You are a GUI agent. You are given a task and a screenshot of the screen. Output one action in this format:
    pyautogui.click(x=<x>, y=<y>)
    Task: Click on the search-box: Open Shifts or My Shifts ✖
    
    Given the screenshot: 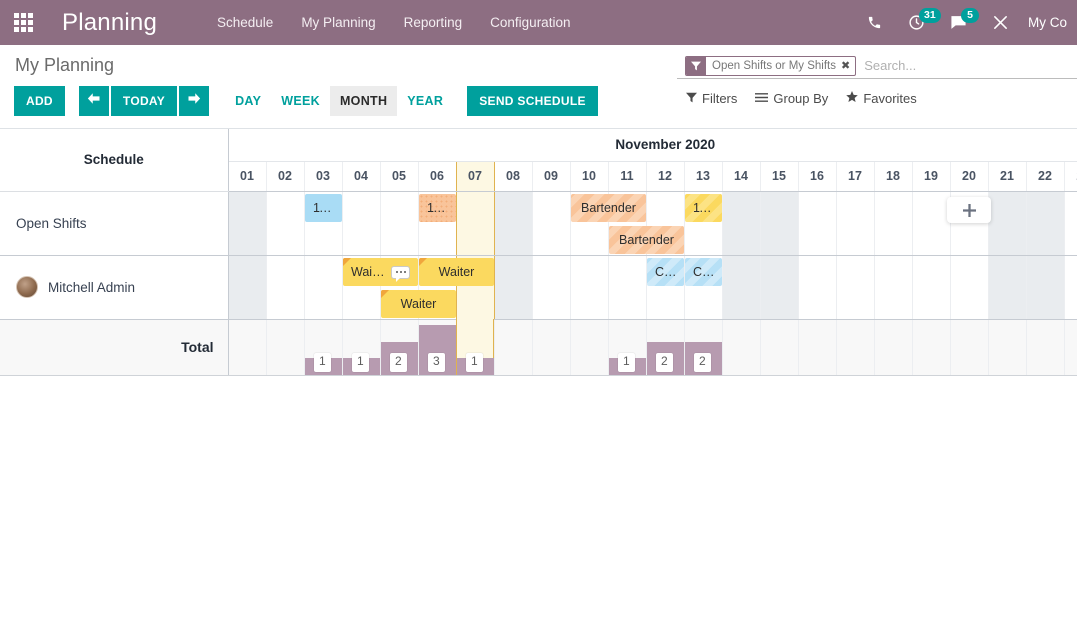 What is the action you would take?
    pyautogui.click(x=877, y=66)
    